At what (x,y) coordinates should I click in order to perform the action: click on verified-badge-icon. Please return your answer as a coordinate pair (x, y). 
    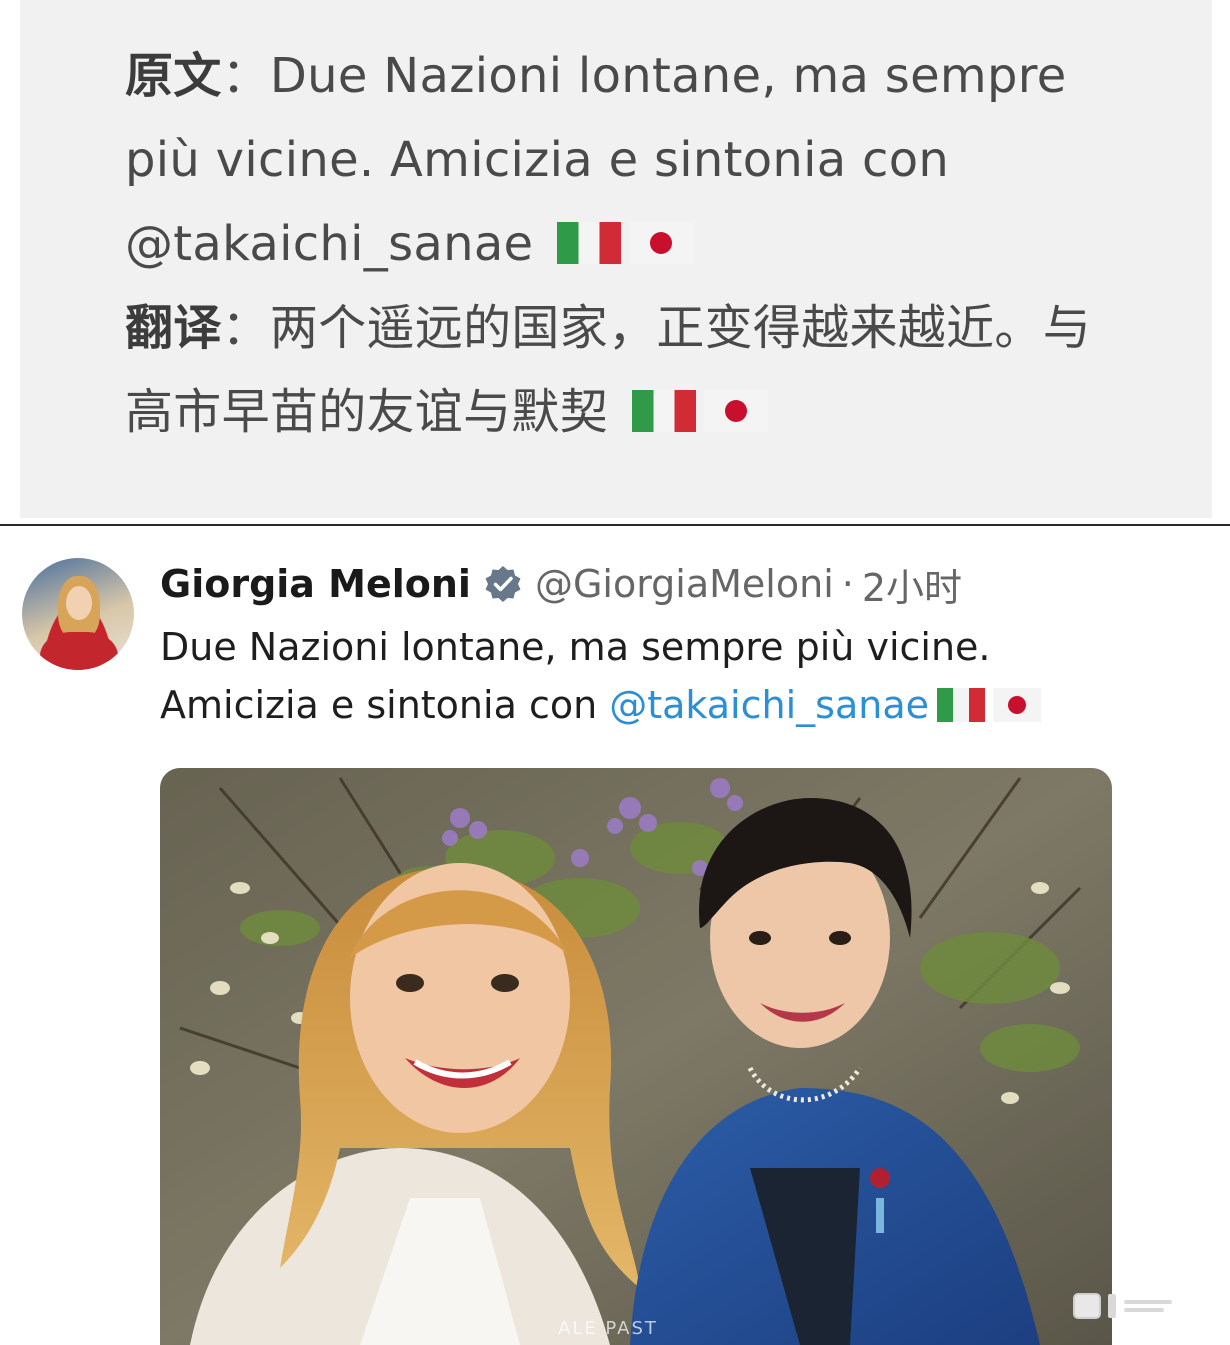
    Looking at the image, I should click on (503, 584).